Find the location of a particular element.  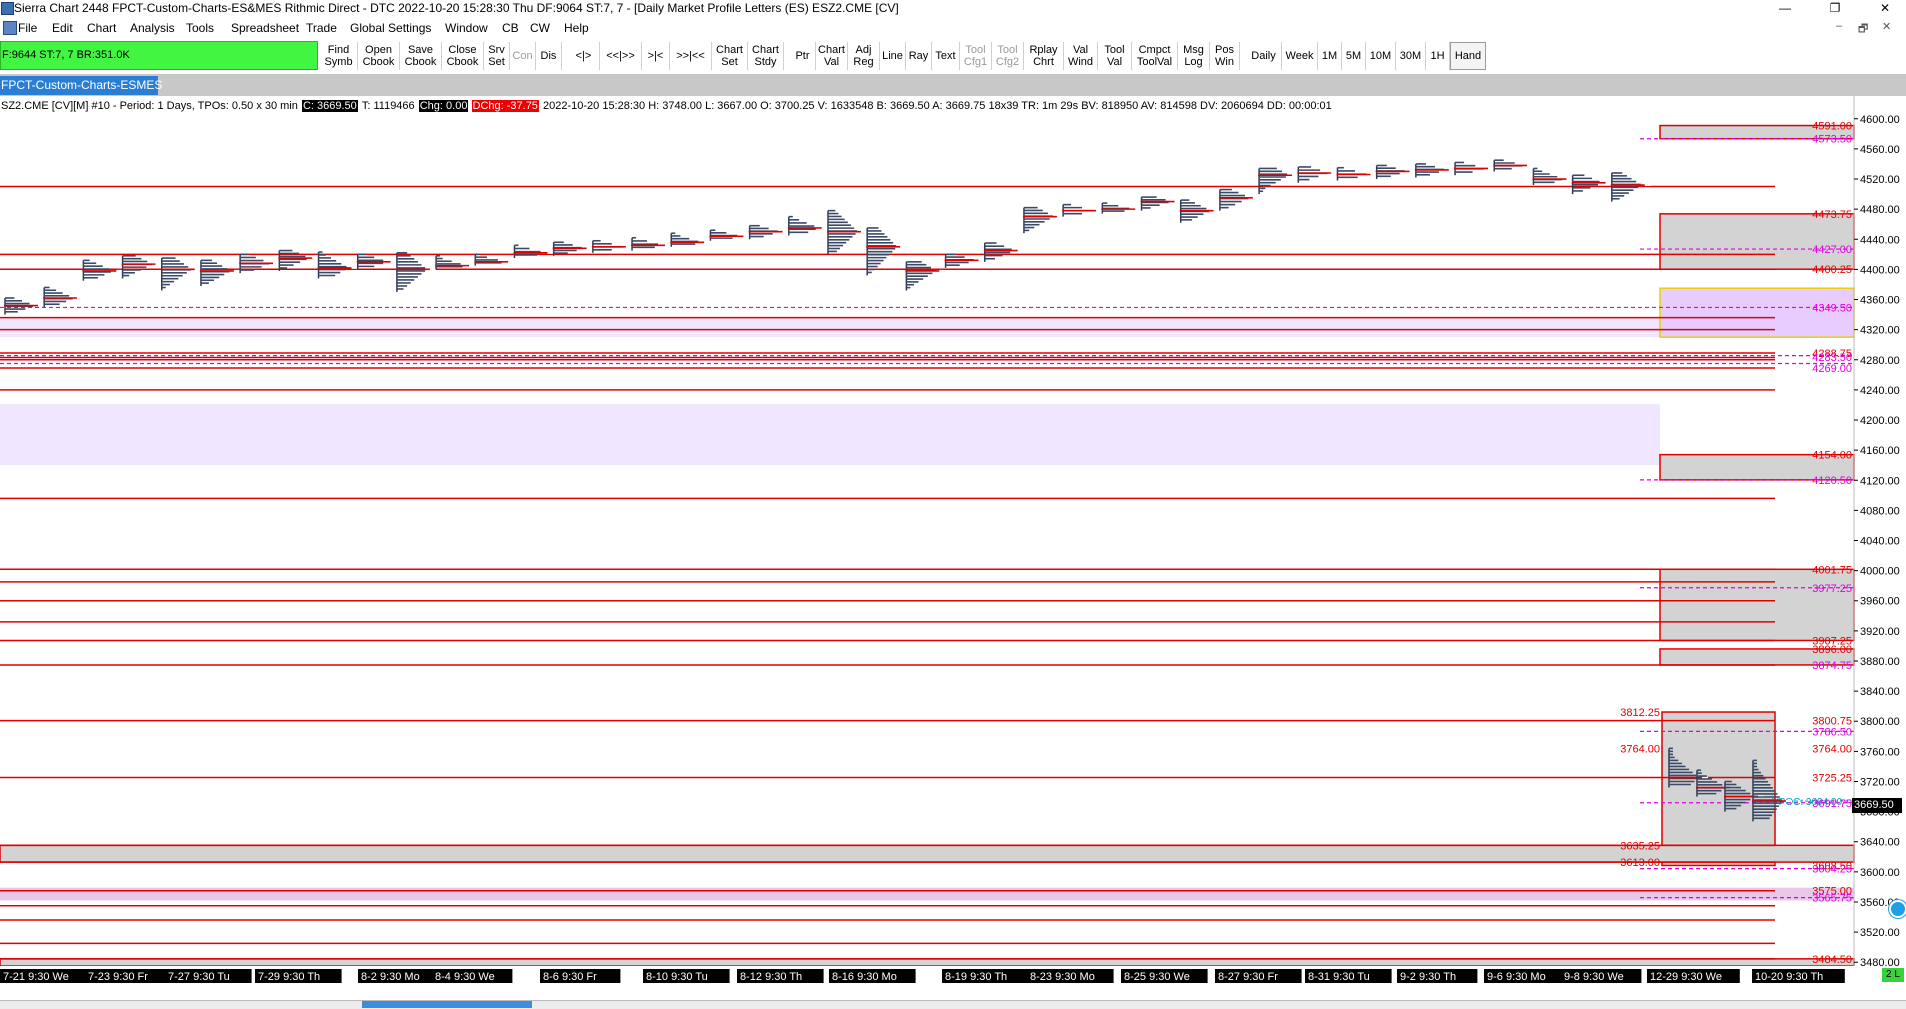

level-label: 3691.75 is located at coordinates (1832, 804).